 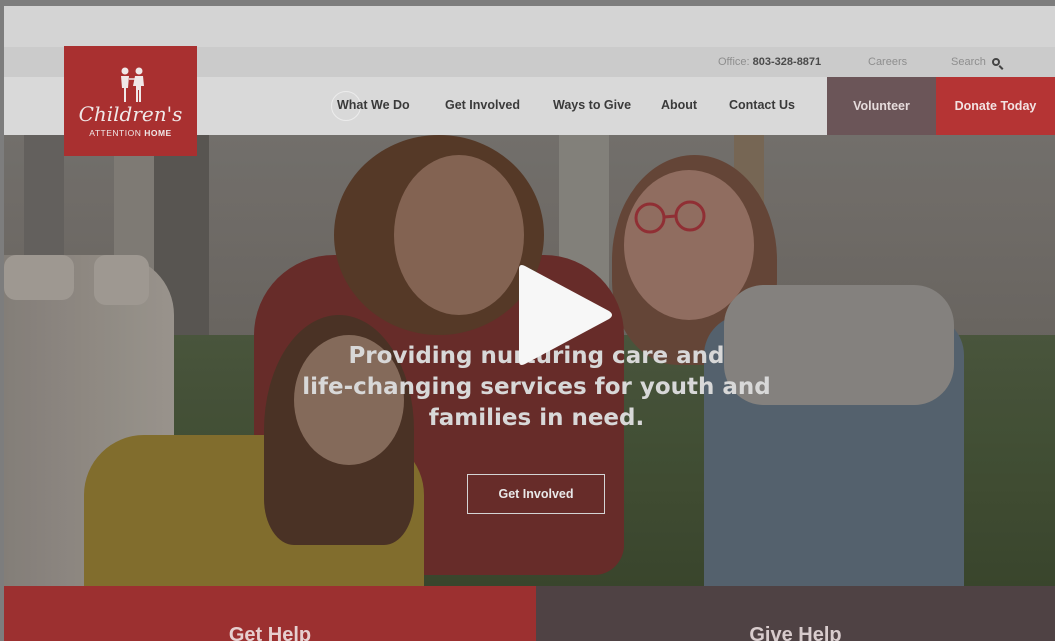 What do you see at coordinates (117, 133) in the screenshot?
I see `logo-sub-light: ATTENTION` at bounding box center [117, 133].